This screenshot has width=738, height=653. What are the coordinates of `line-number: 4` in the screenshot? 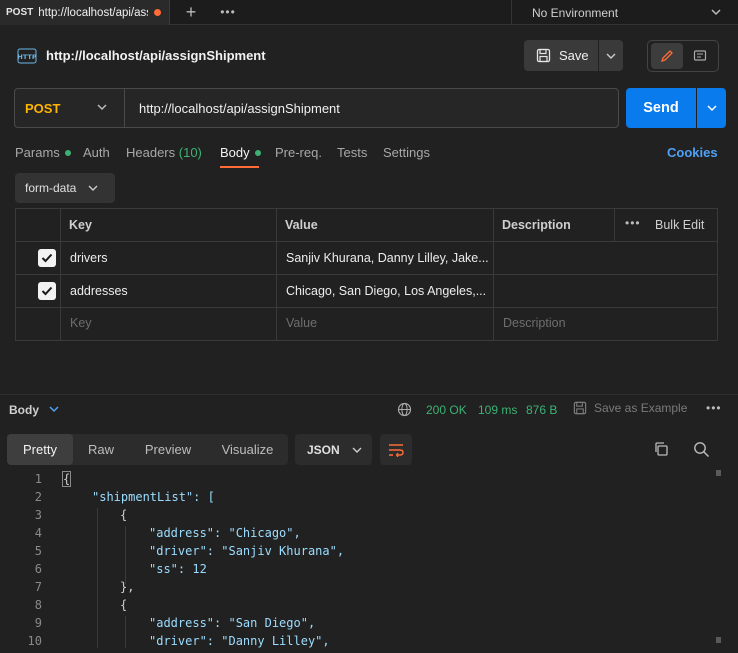 It's located at (38, 533).